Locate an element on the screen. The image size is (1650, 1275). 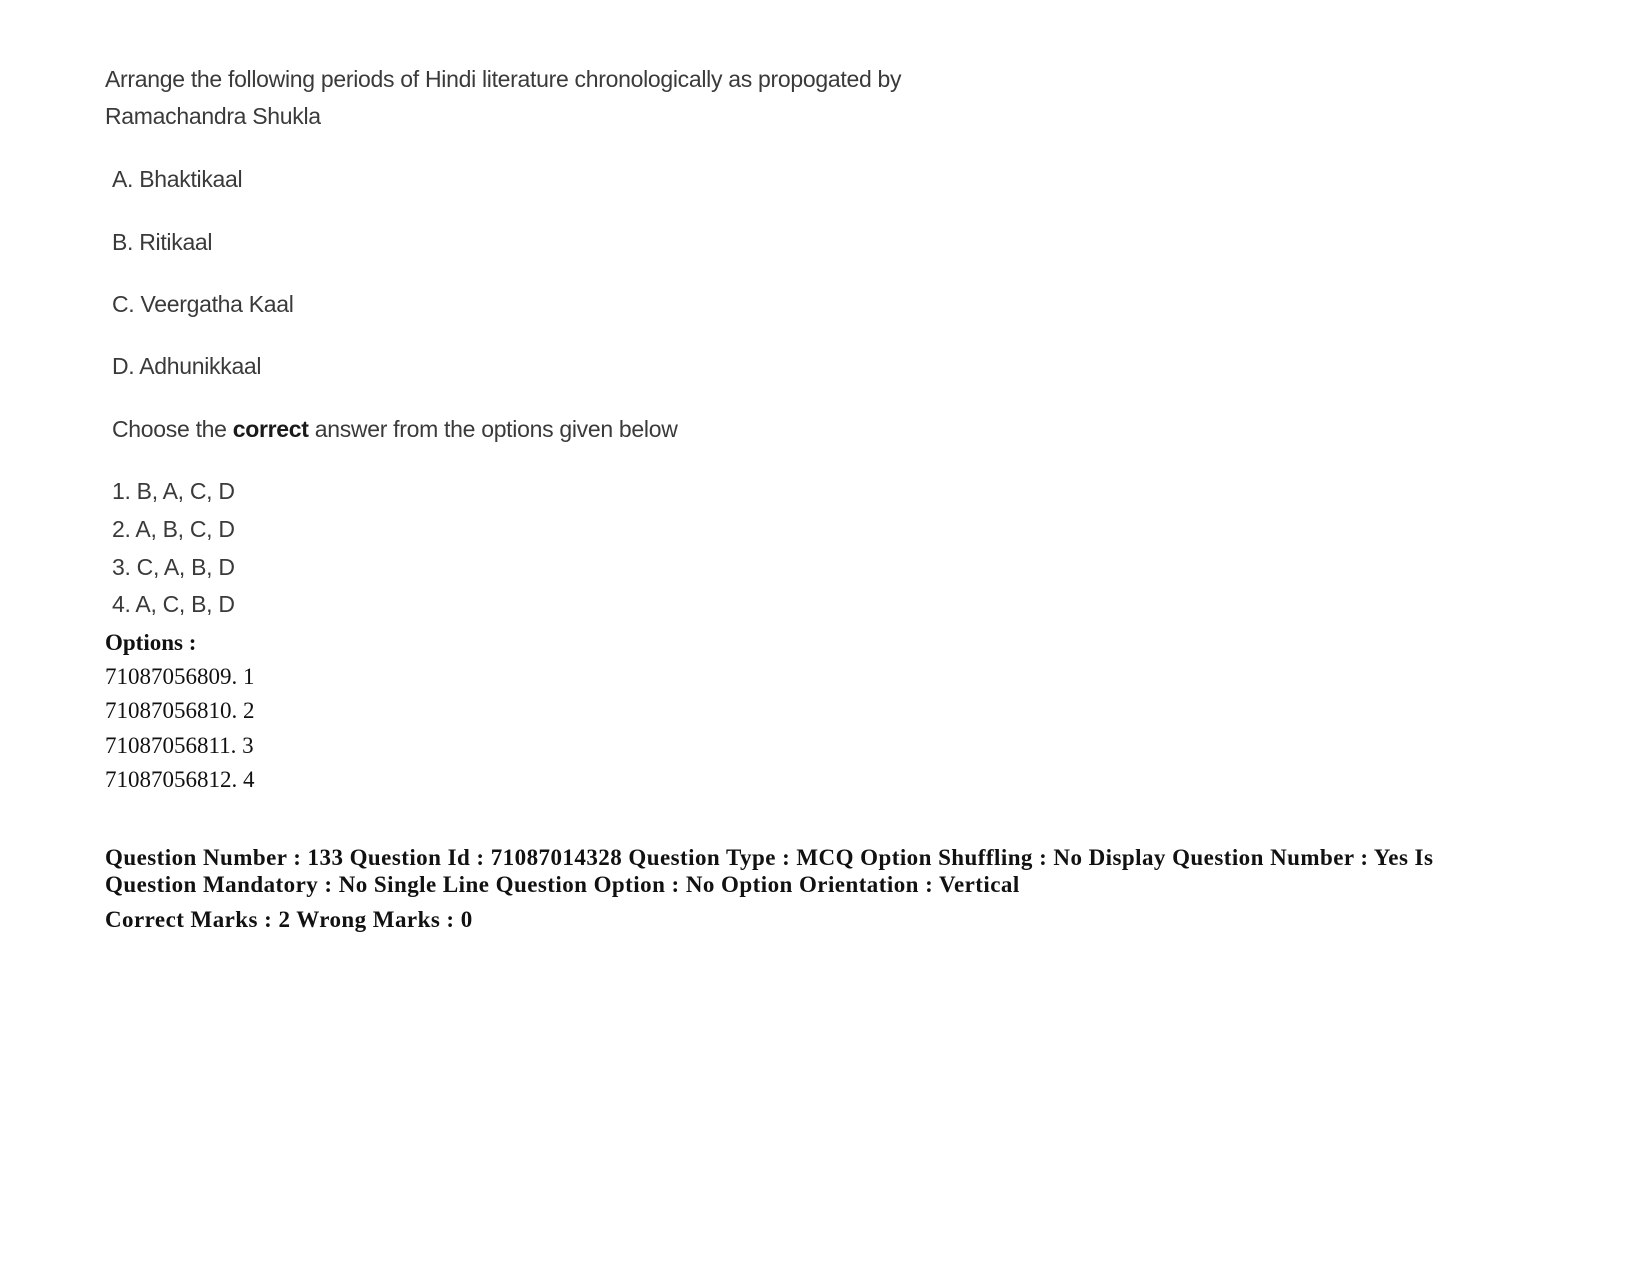
period-item-b: B. Ritikaal is located at coordinates (162, 242).